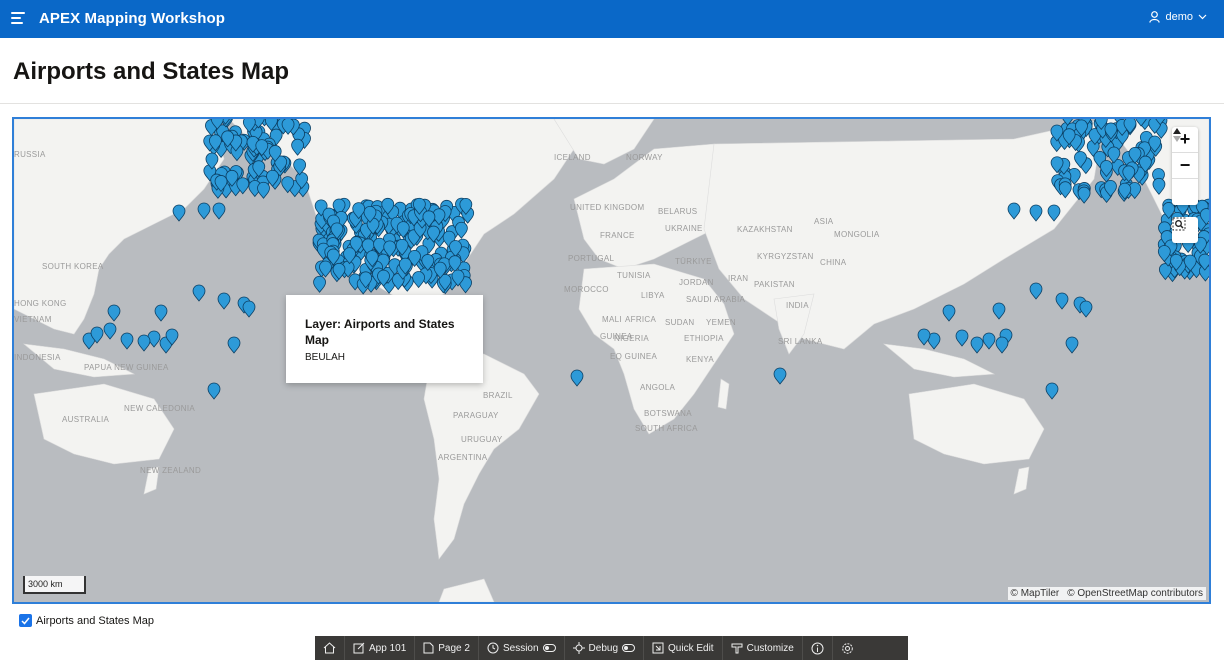 The width and height of the screenshot is (1224, 660). What do you see at coordinates (677, 211) in the screenshot?
I see `country-label: BELARUS` at bounding box center [677, 211].